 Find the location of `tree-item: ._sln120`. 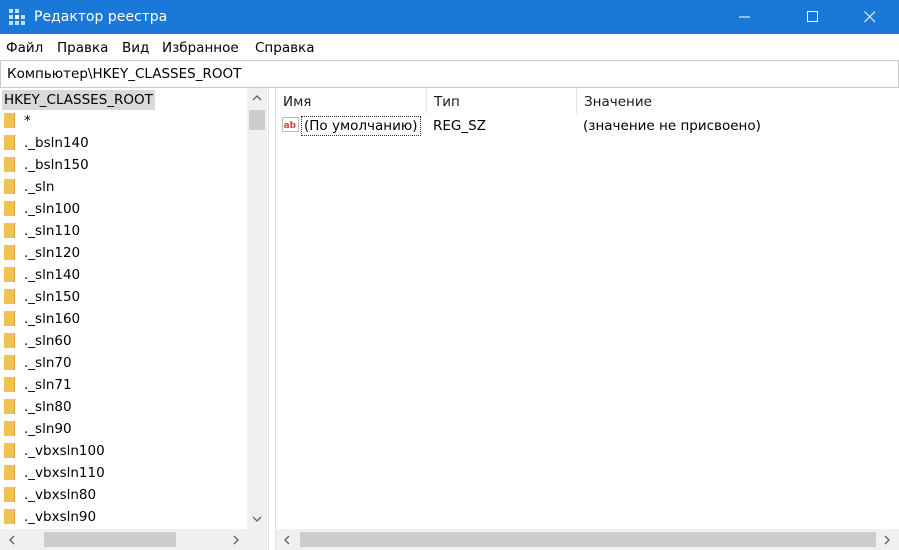

tree-item: ._sln120 is located at coordinates (123, 253).